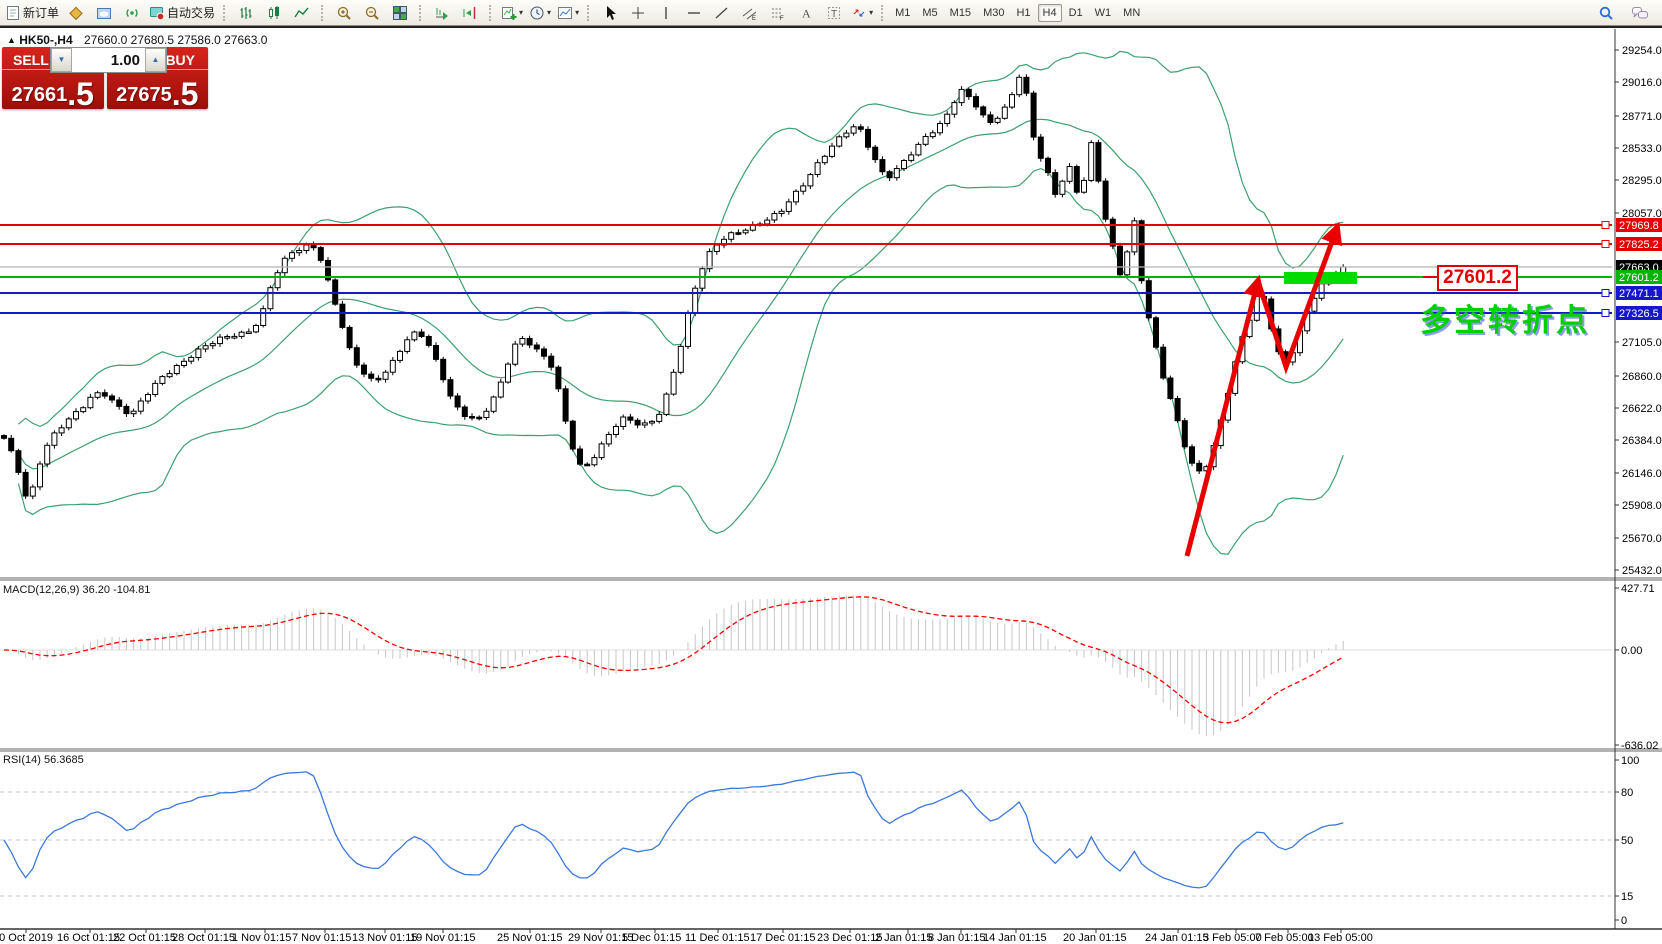 The width and height of the screenshot is (1662, 944). I want to click on toolbar-right, so click(1626, 13).